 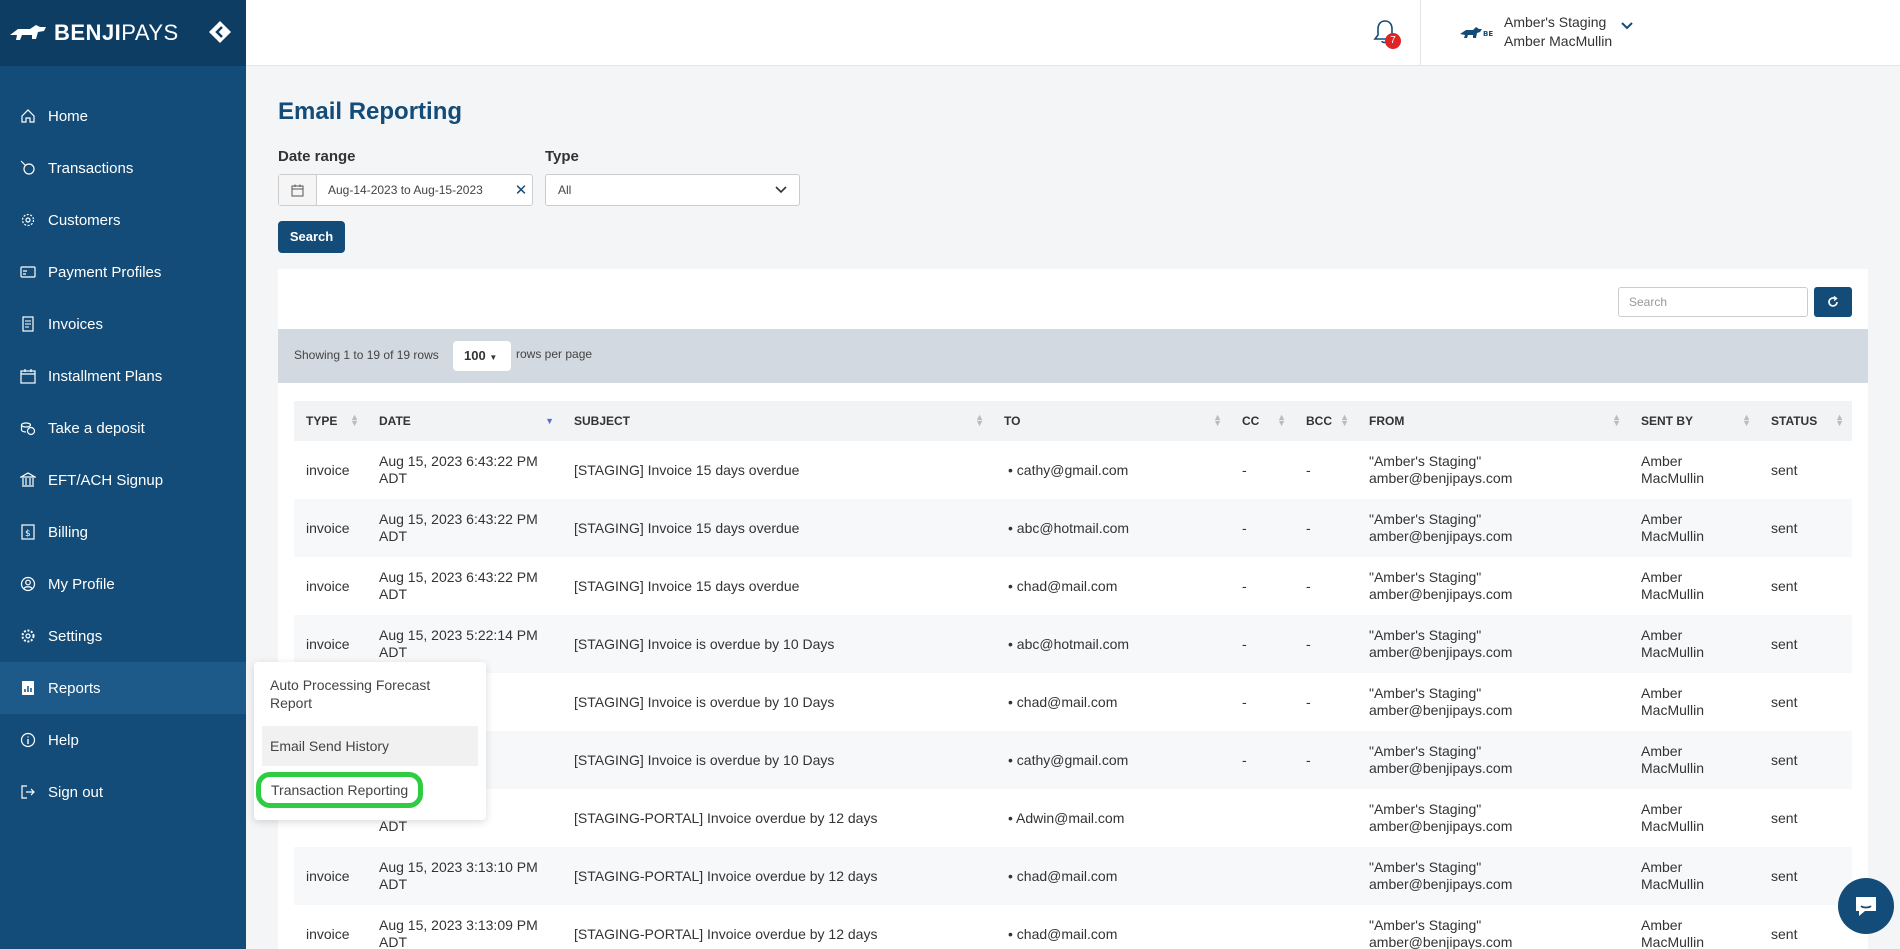 What do you see at coordinates (1262, 421) in the screenshot?
I see `column-header-cc: CC ▲ ▼` at bounding box center [1262, 421].